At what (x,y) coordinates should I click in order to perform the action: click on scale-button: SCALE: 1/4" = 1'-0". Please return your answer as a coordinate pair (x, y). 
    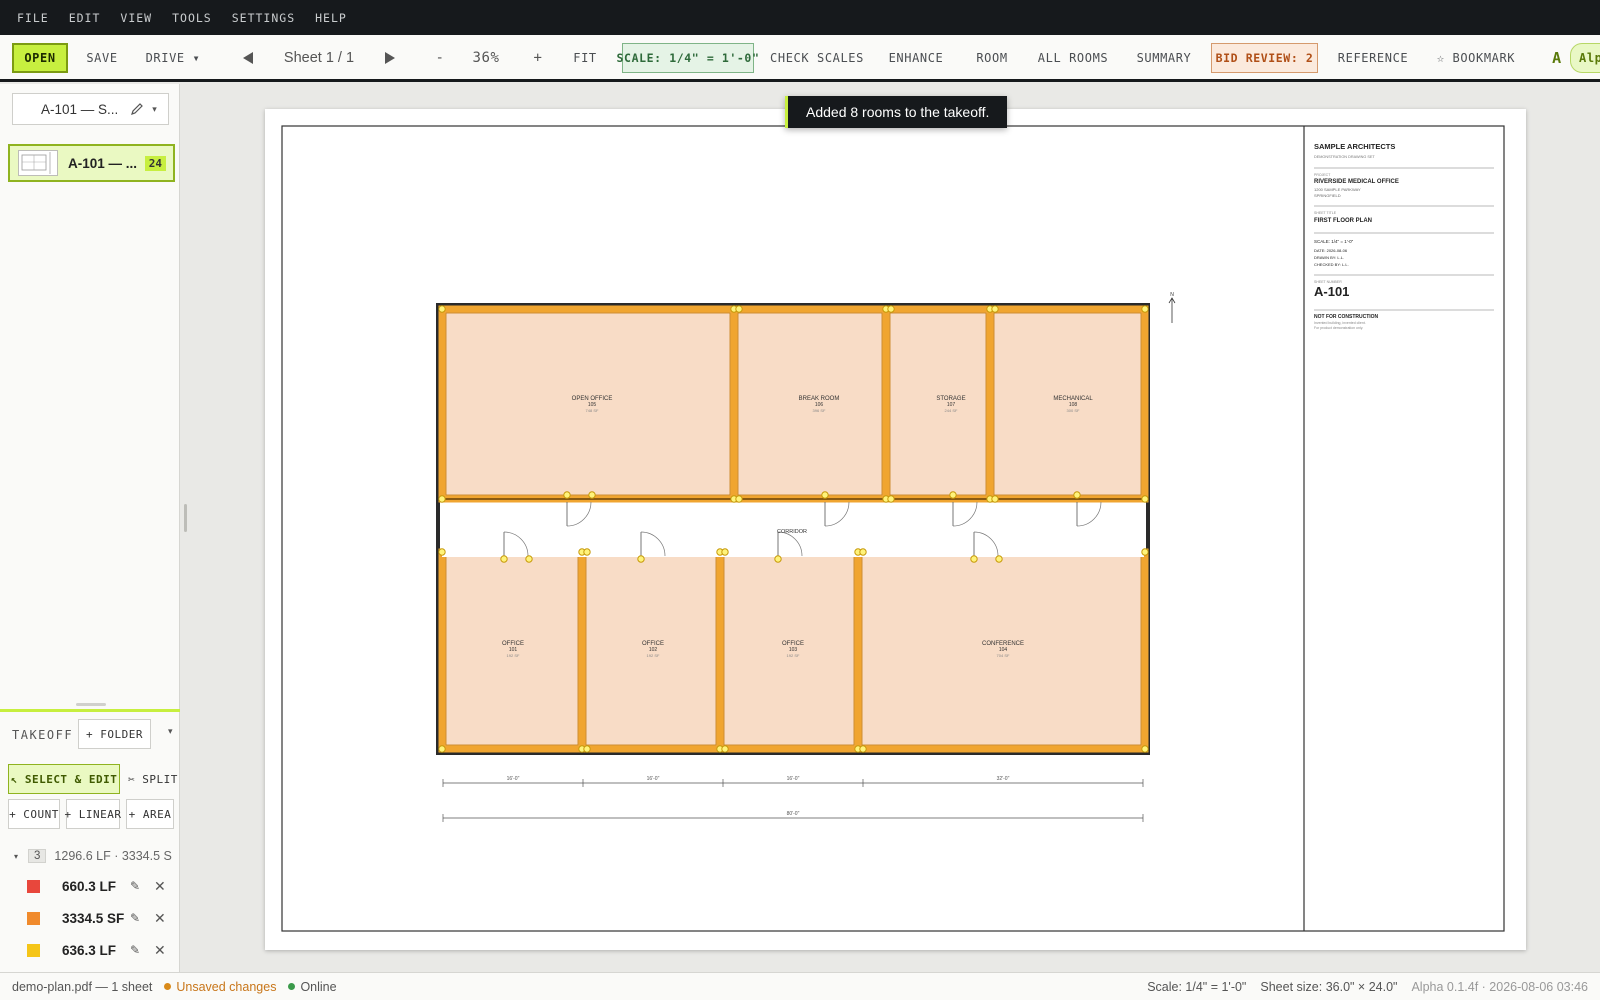
    Looking at the image, I should click on (688, 58).